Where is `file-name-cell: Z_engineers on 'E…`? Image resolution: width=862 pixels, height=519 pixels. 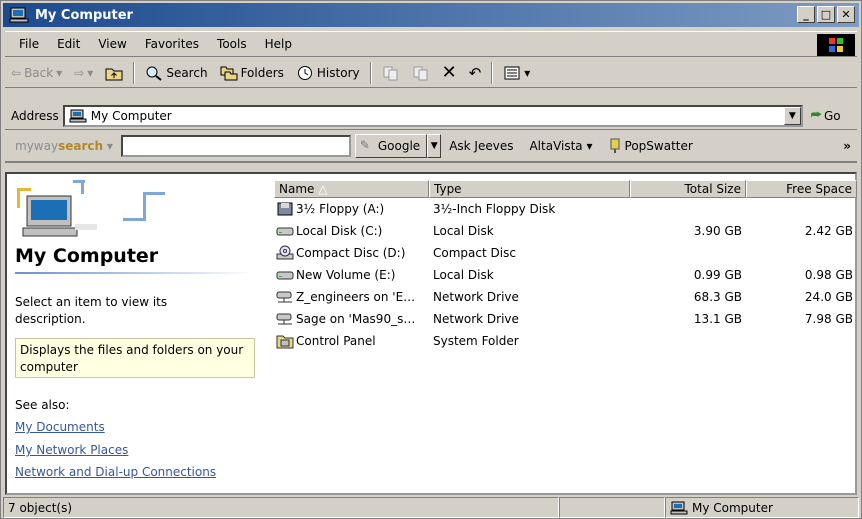
file-name-cell: Z_engineers on 'E… is located at coordinates (351, 297).